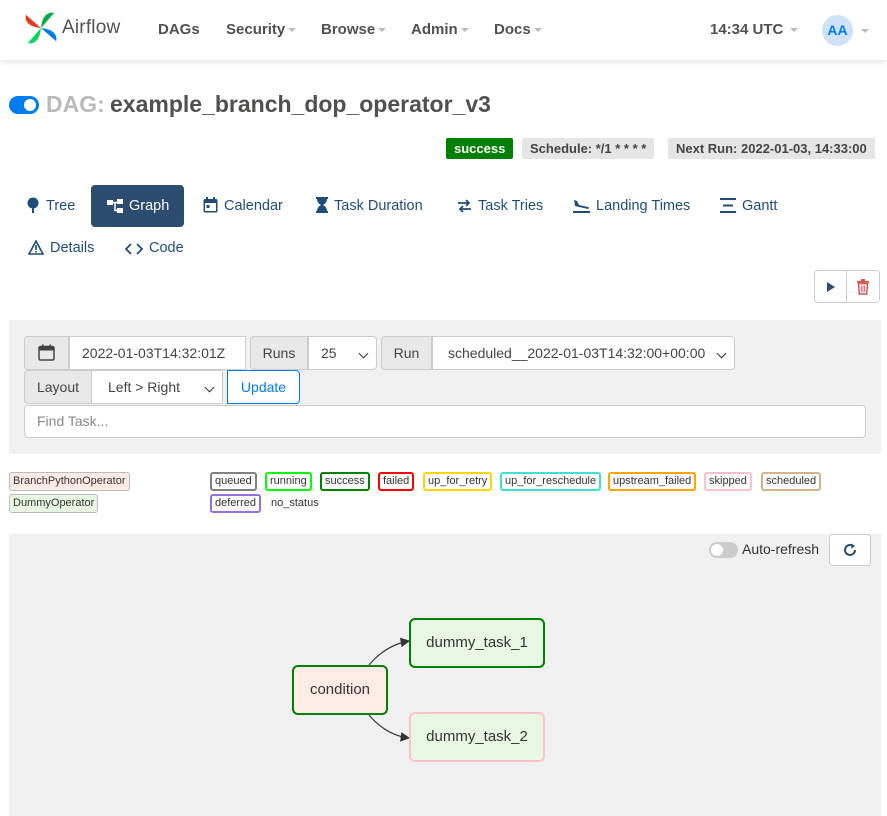 The width and height of the screenshot is (887, 816). I want to click on task-node-condition: condition, so click(340, 690).